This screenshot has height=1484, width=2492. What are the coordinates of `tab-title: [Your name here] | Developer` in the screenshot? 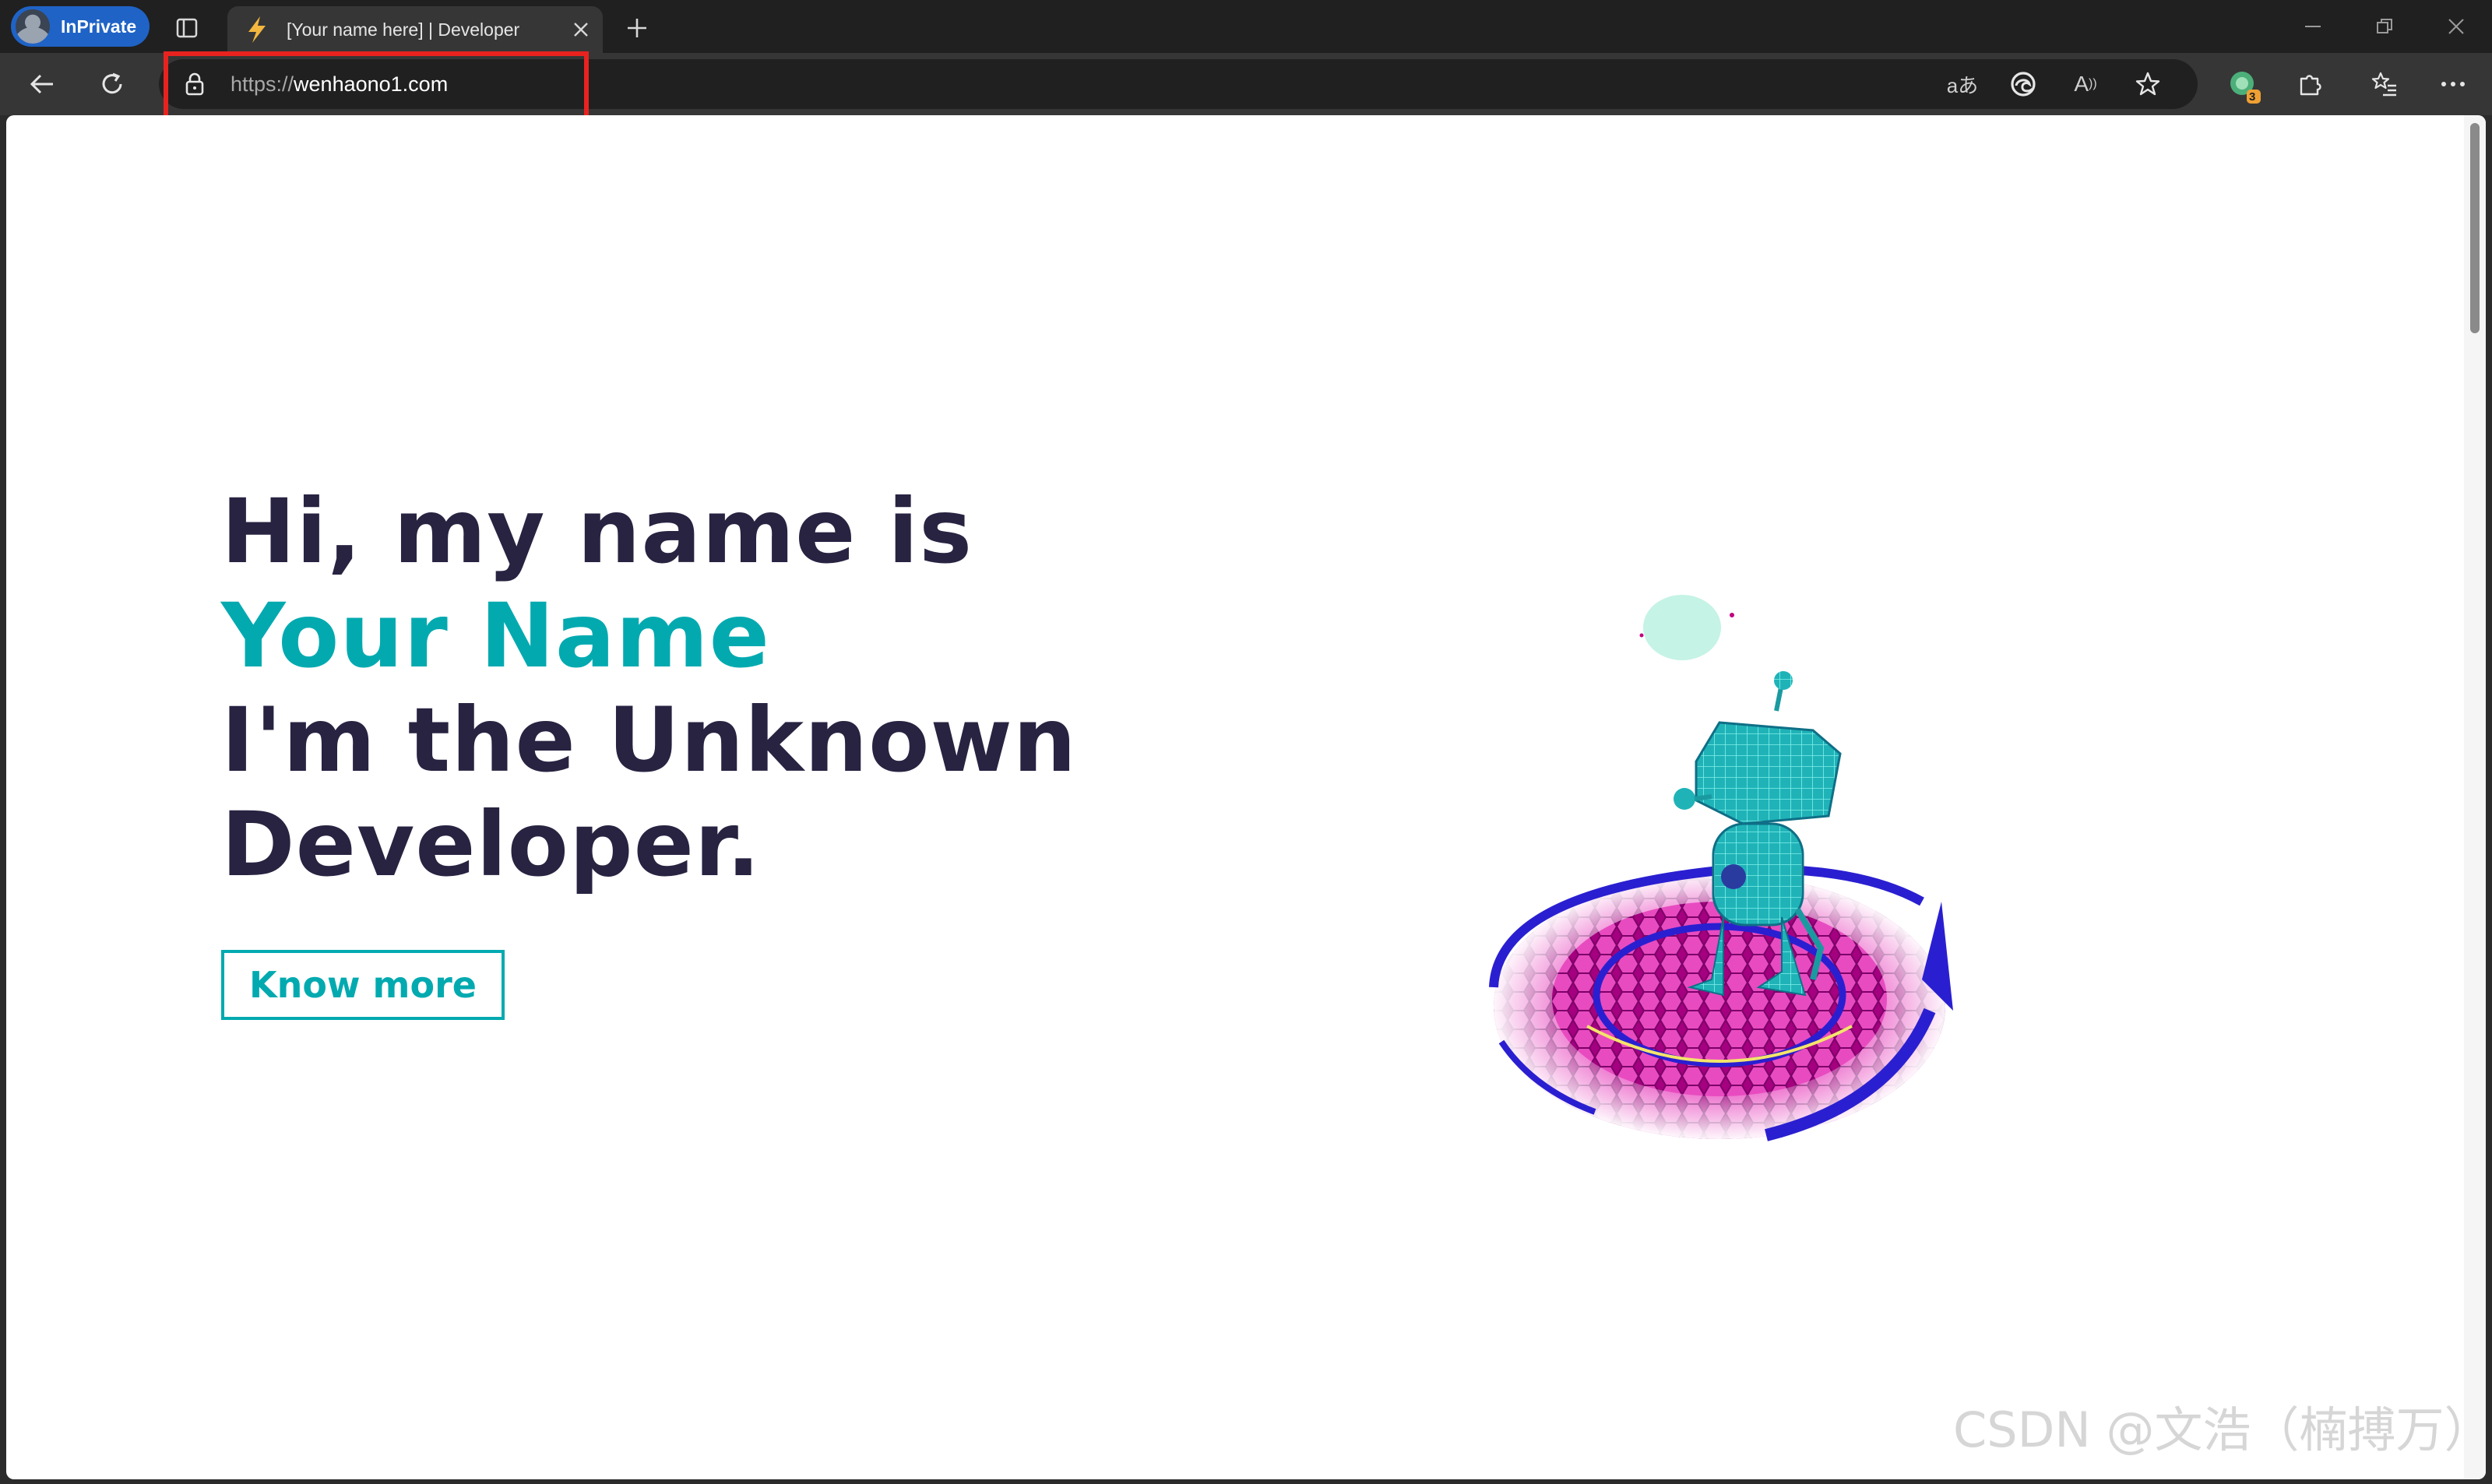 It's located at (403, 30).